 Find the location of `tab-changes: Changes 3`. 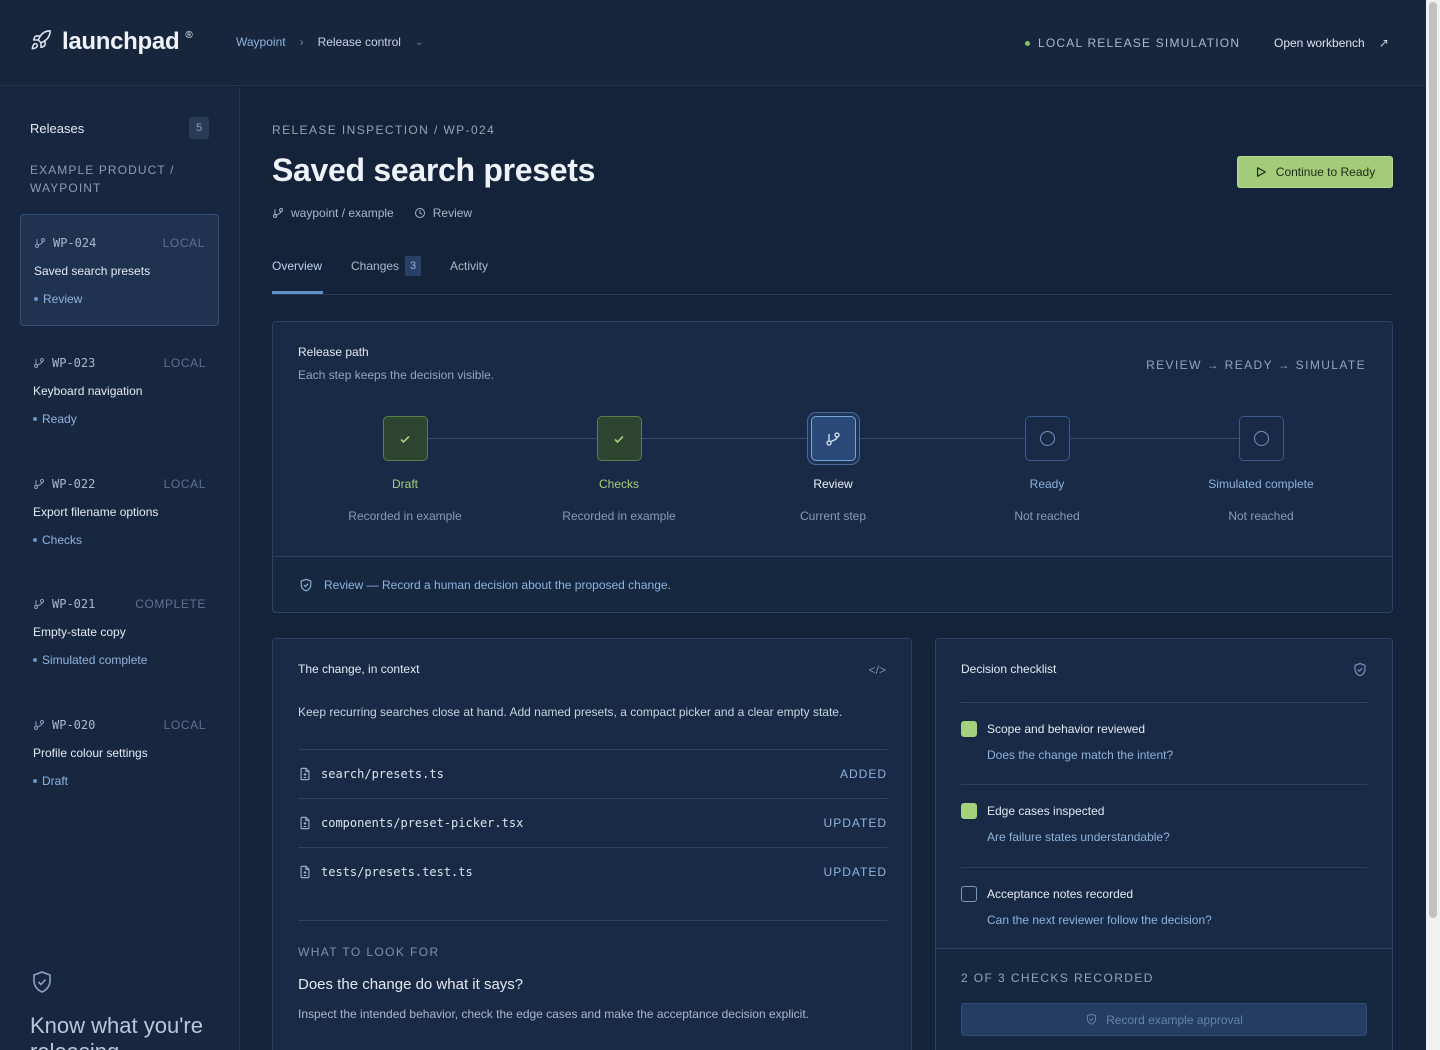

tab-changes: Changes 3 is located at coordinates (386, 266).